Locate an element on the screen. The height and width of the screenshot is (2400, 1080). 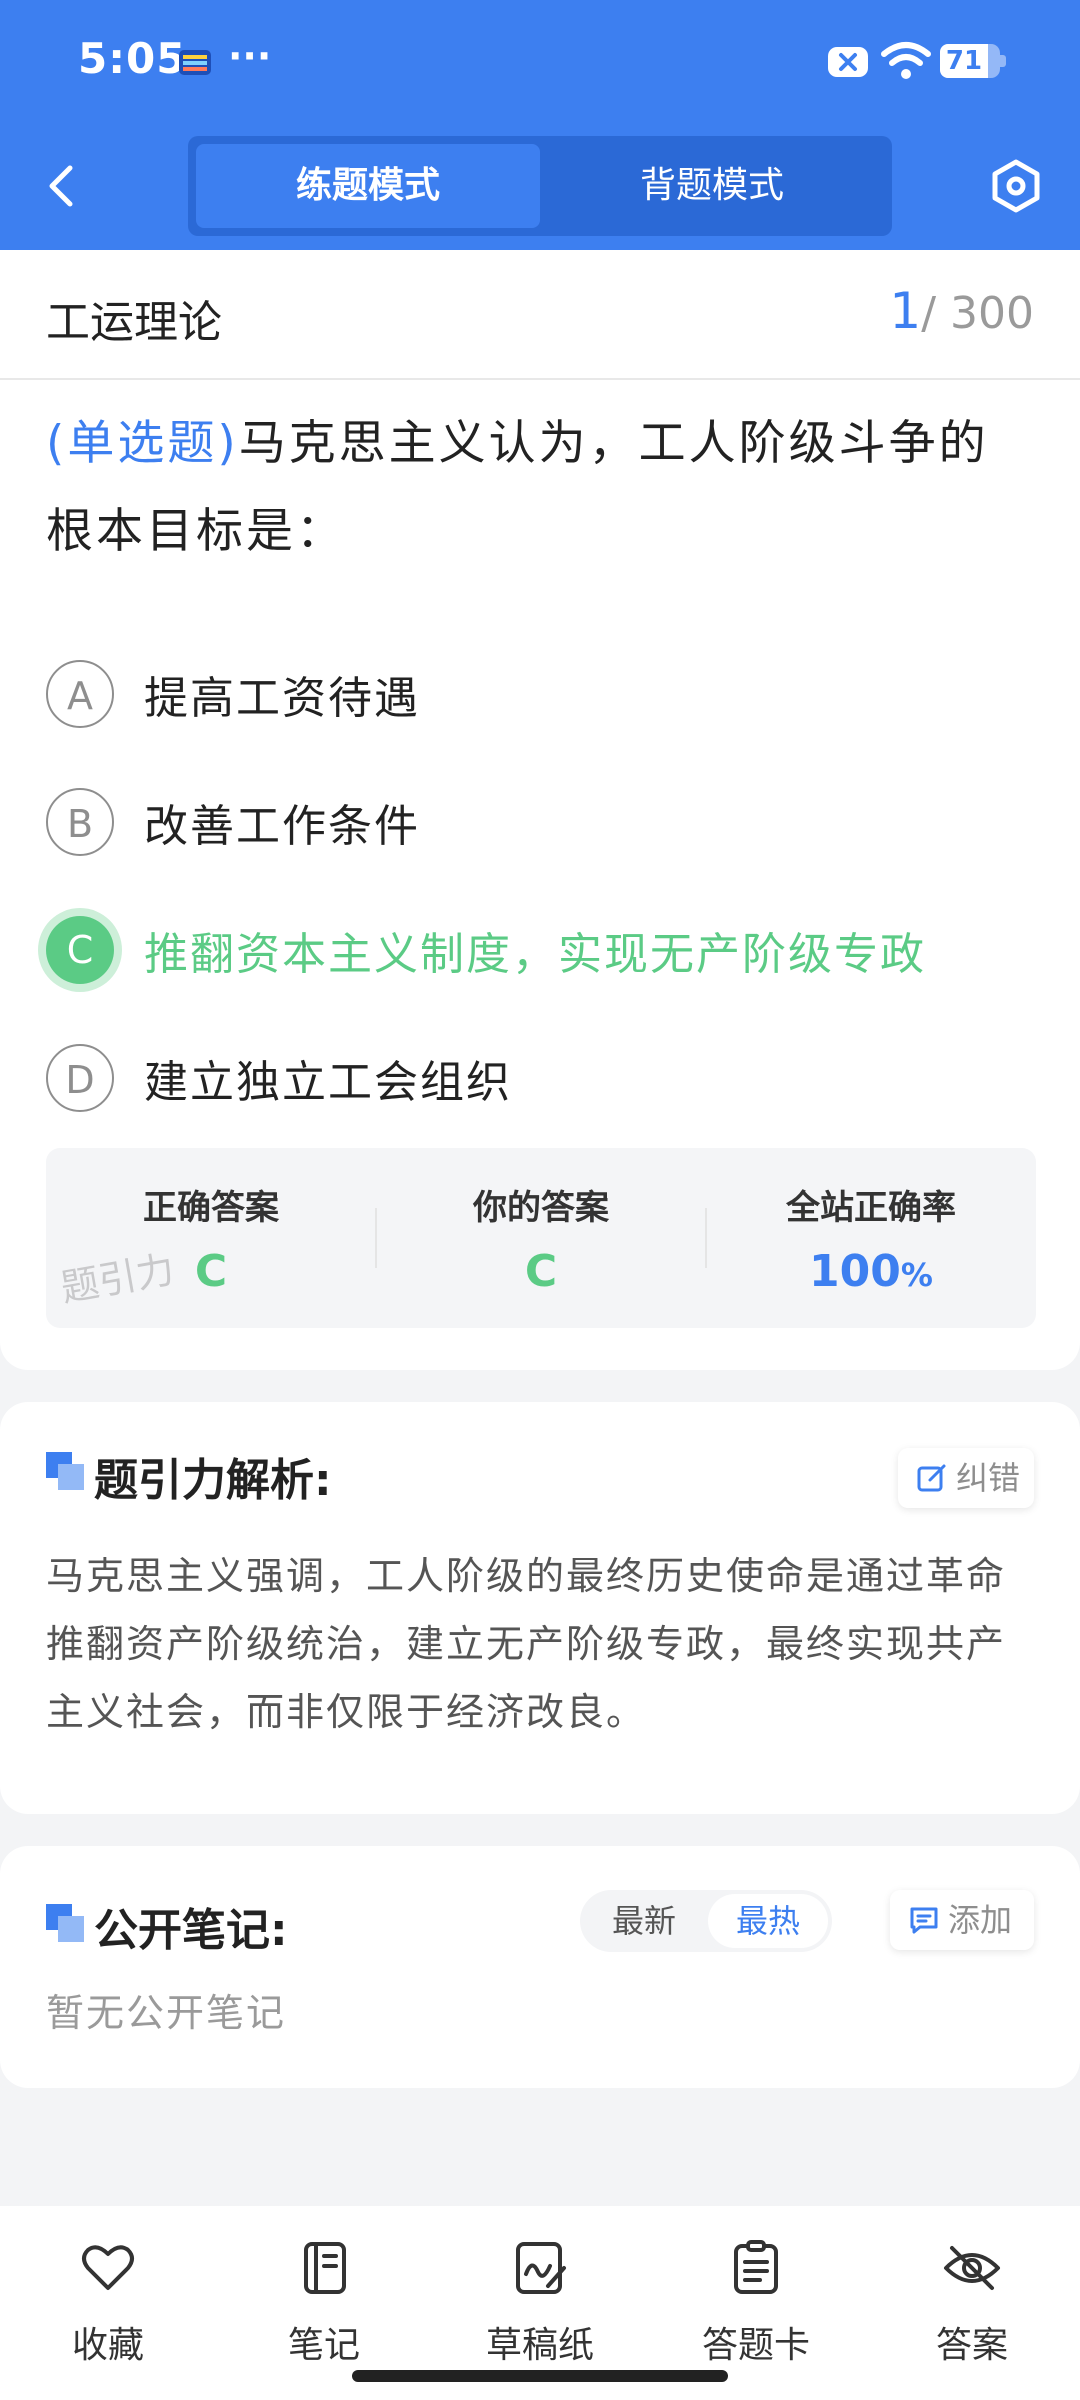
option-c: C 推翻资本主义制度，实现无产阶级专政 is located at coordinates (546, 952).